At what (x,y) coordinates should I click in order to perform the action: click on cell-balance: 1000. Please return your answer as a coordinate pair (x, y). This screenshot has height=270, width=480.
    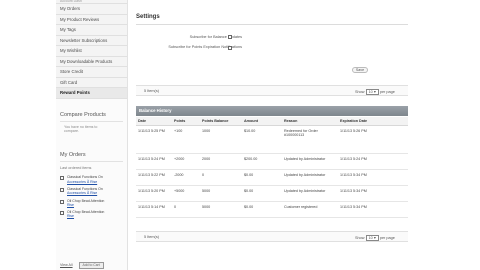
    Looking at the image, I should click on (221, 139).